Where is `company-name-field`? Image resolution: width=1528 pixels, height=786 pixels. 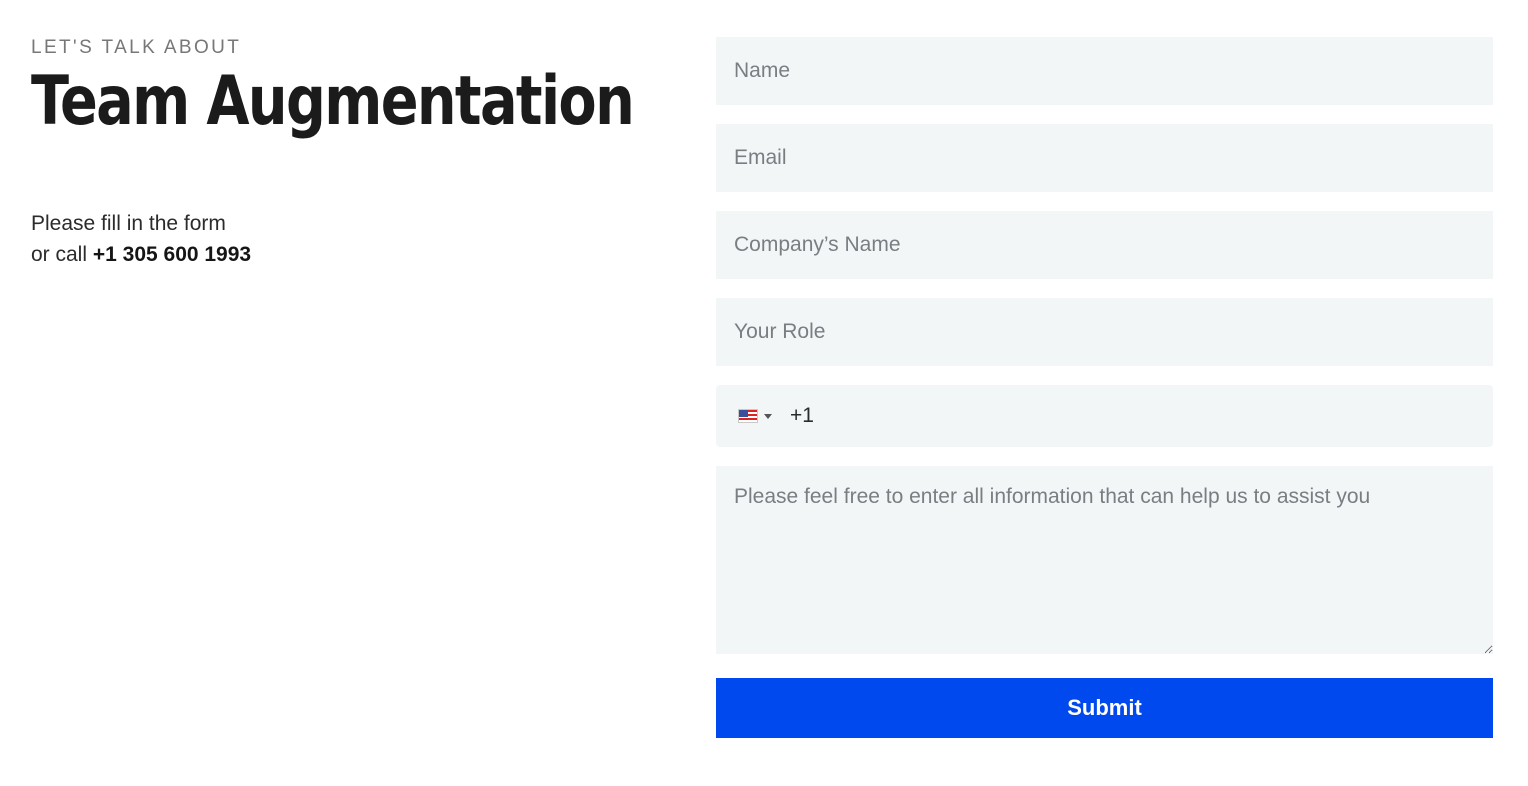 company-name-field is located at coordinates (1104, 245).